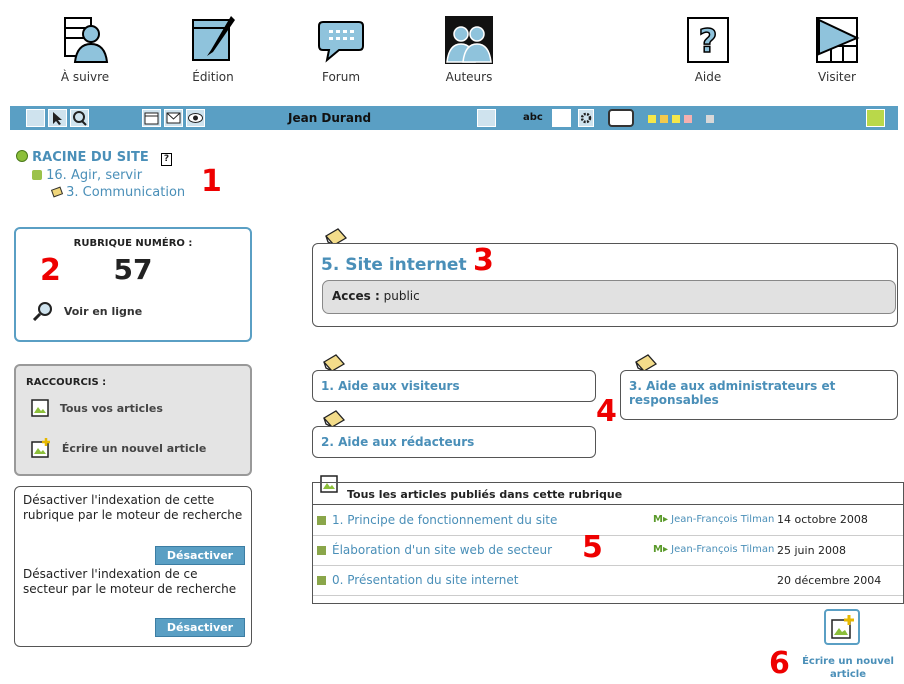 The image size is (904, 684). Describe the element at coordinates (37, 175) in the screenshot. I see `sector-icon` at that location.